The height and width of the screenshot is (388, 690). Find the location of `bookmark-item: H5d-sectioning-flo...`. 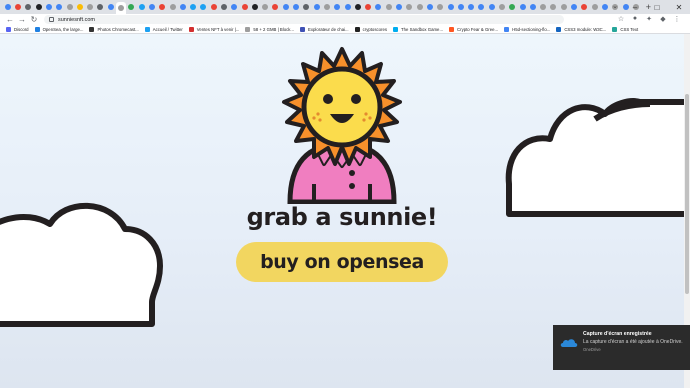

bookmark-item: H5d-sectioning-flo... is located at coordinates (527, 29).